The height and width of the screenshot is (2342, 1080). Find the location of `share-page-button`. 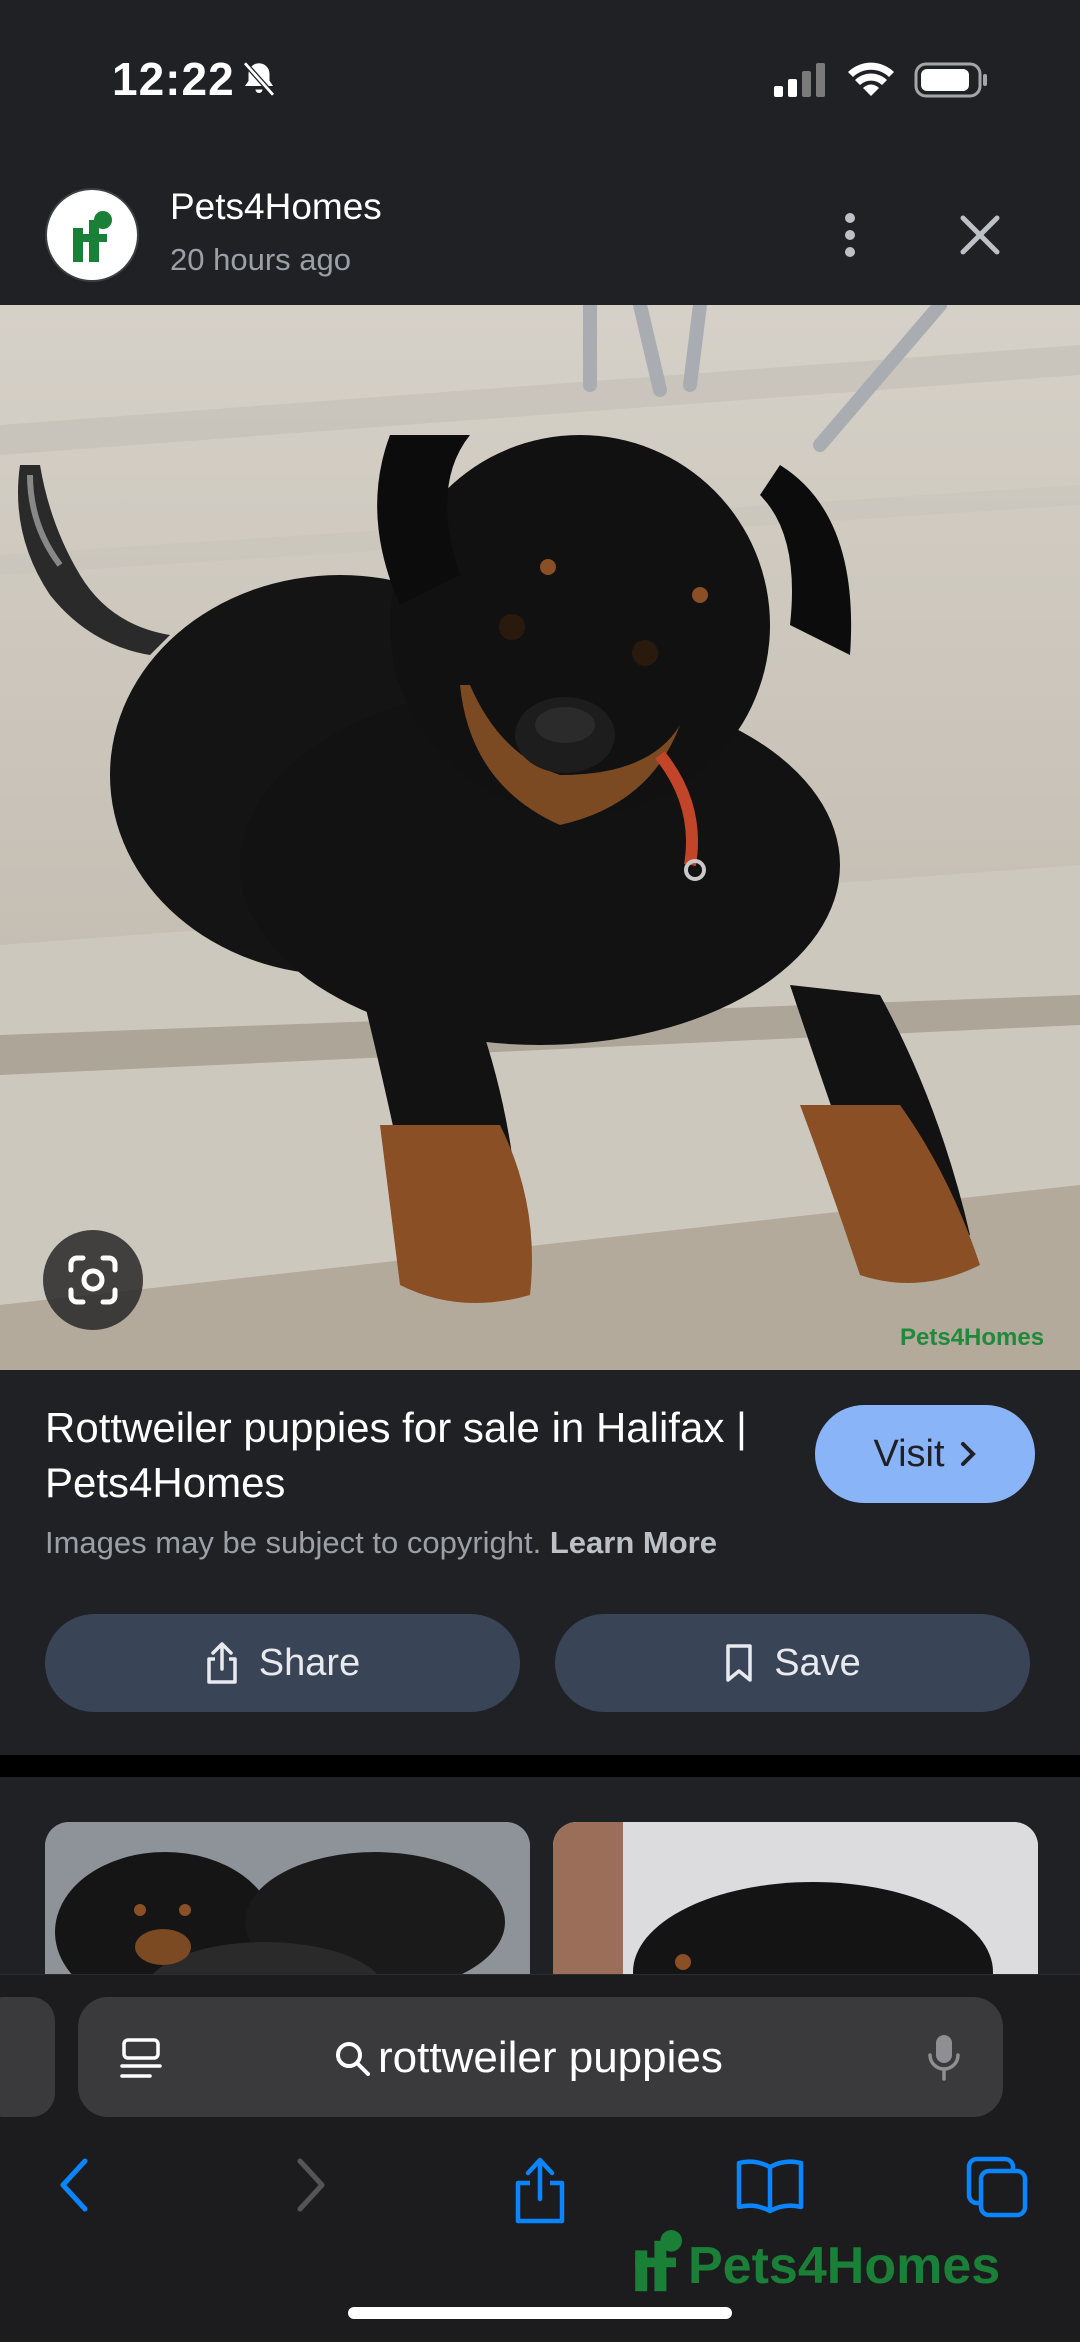

share-page-button is located at coordinates (540, 2192).